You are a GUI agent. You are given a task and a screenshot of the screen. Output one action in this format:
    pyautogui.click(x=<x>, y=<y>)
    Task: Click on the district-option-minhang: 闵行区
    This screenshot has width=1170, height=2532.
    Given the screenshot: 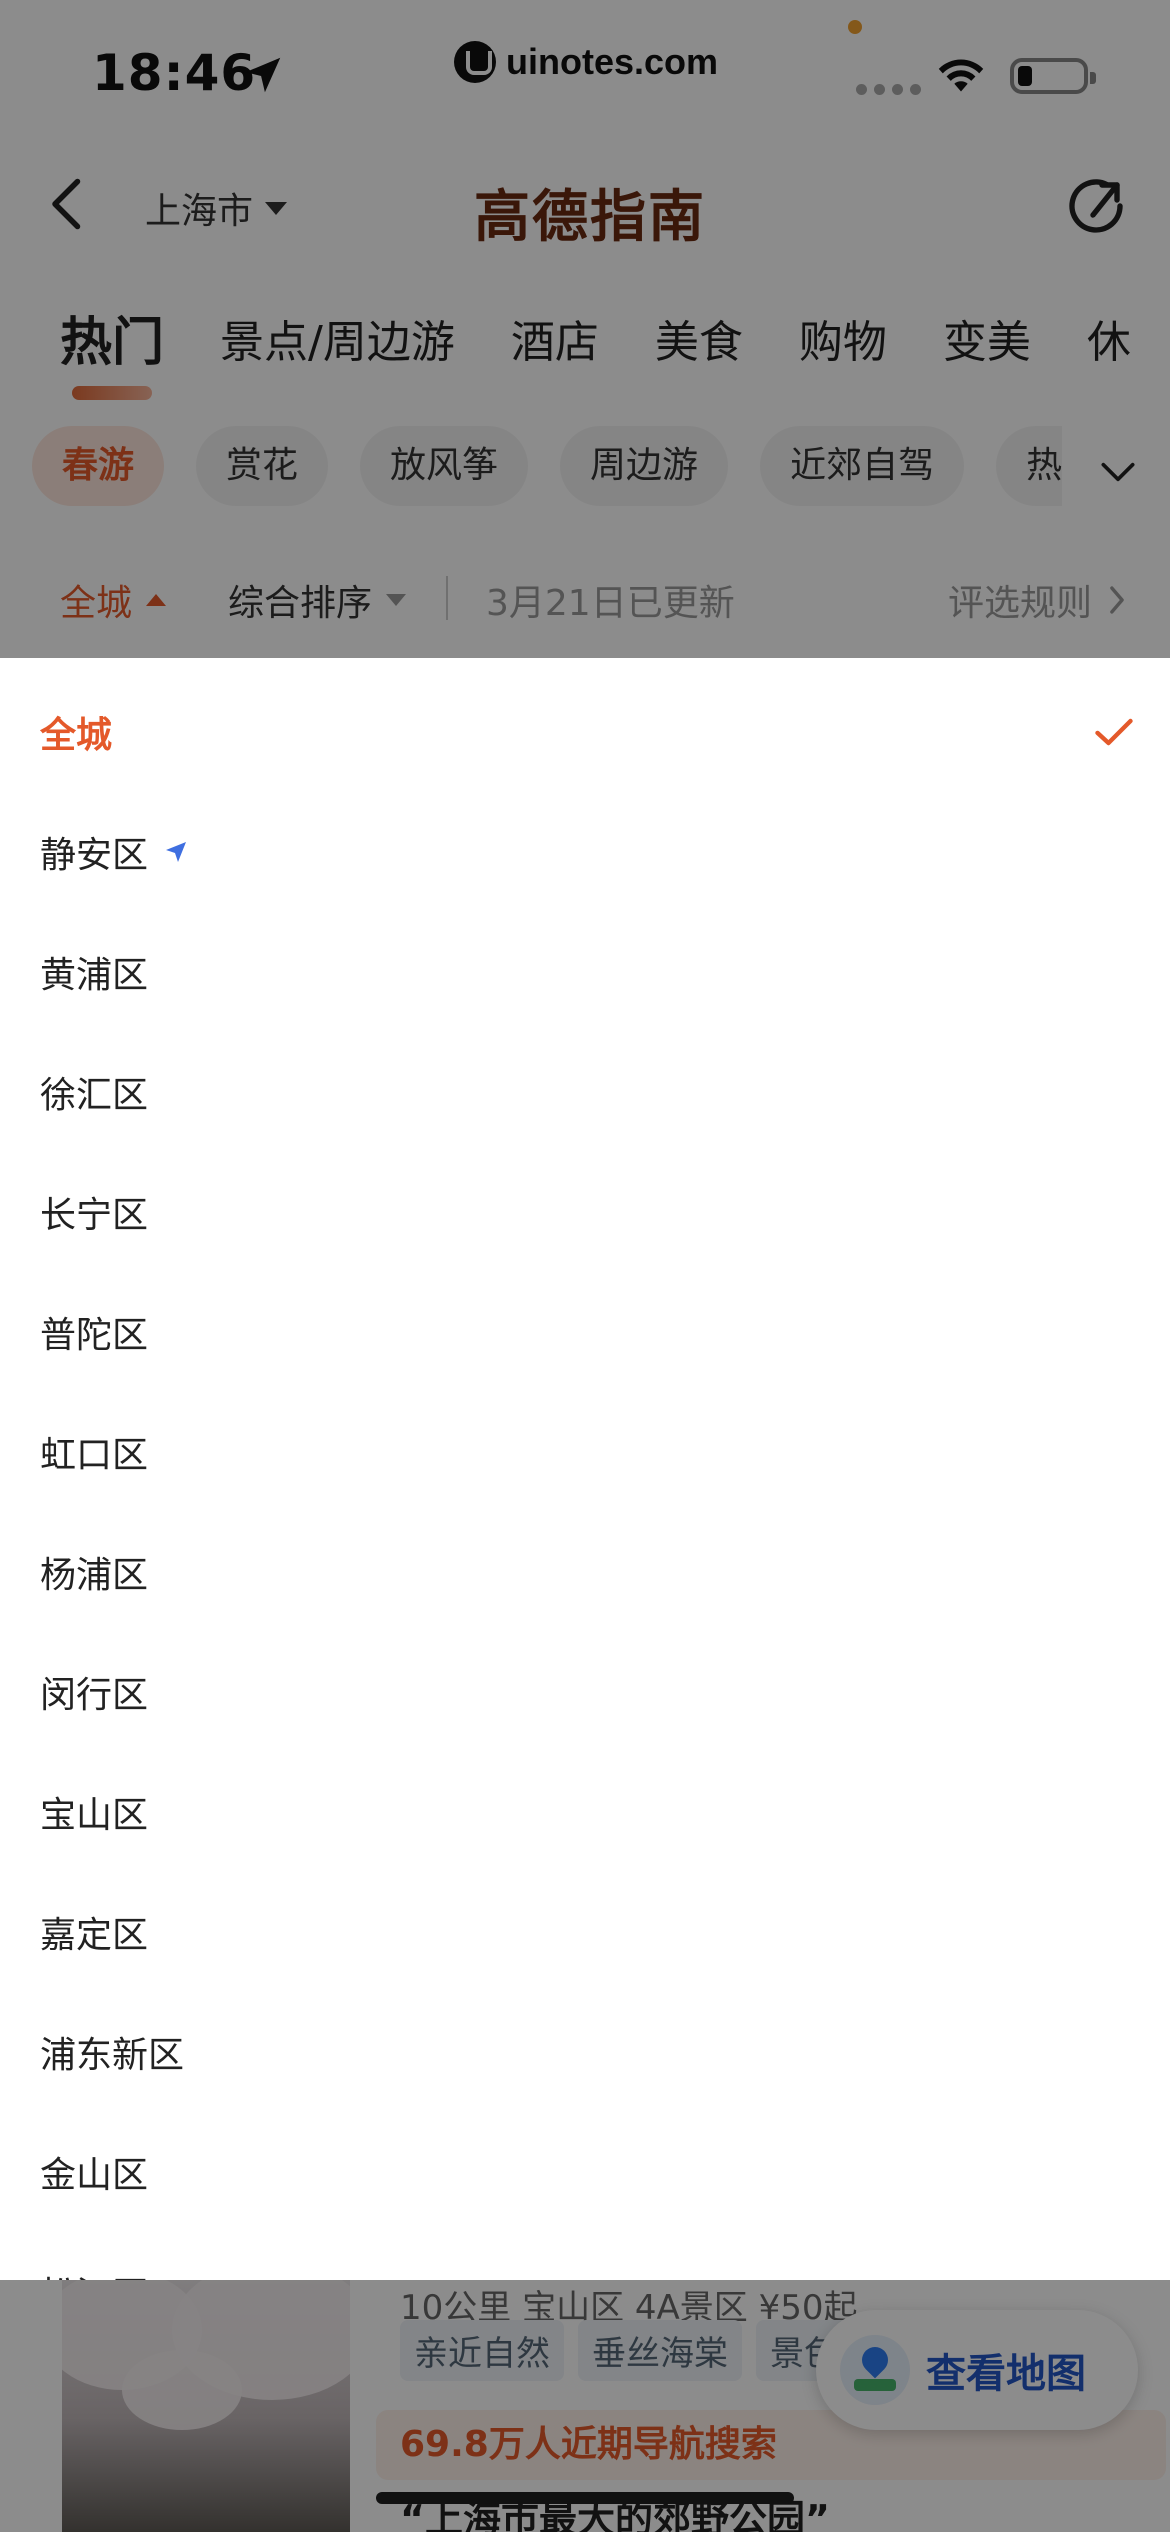 What is the action you would take?
    pyautogui.click(x=585, y=1692)
    